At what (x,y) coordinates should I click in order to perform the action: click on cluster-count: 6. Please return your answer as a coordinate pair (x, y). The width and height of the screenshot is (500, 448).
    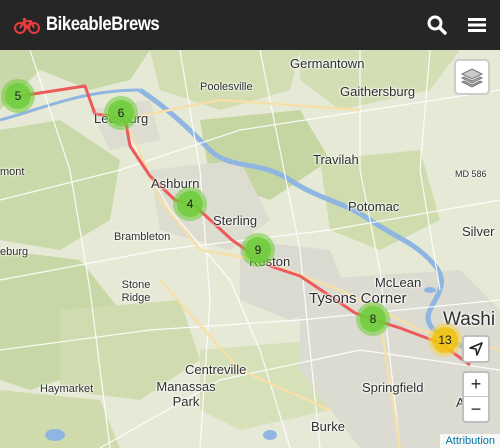
    Looking at the image, I should click on (121, 113).